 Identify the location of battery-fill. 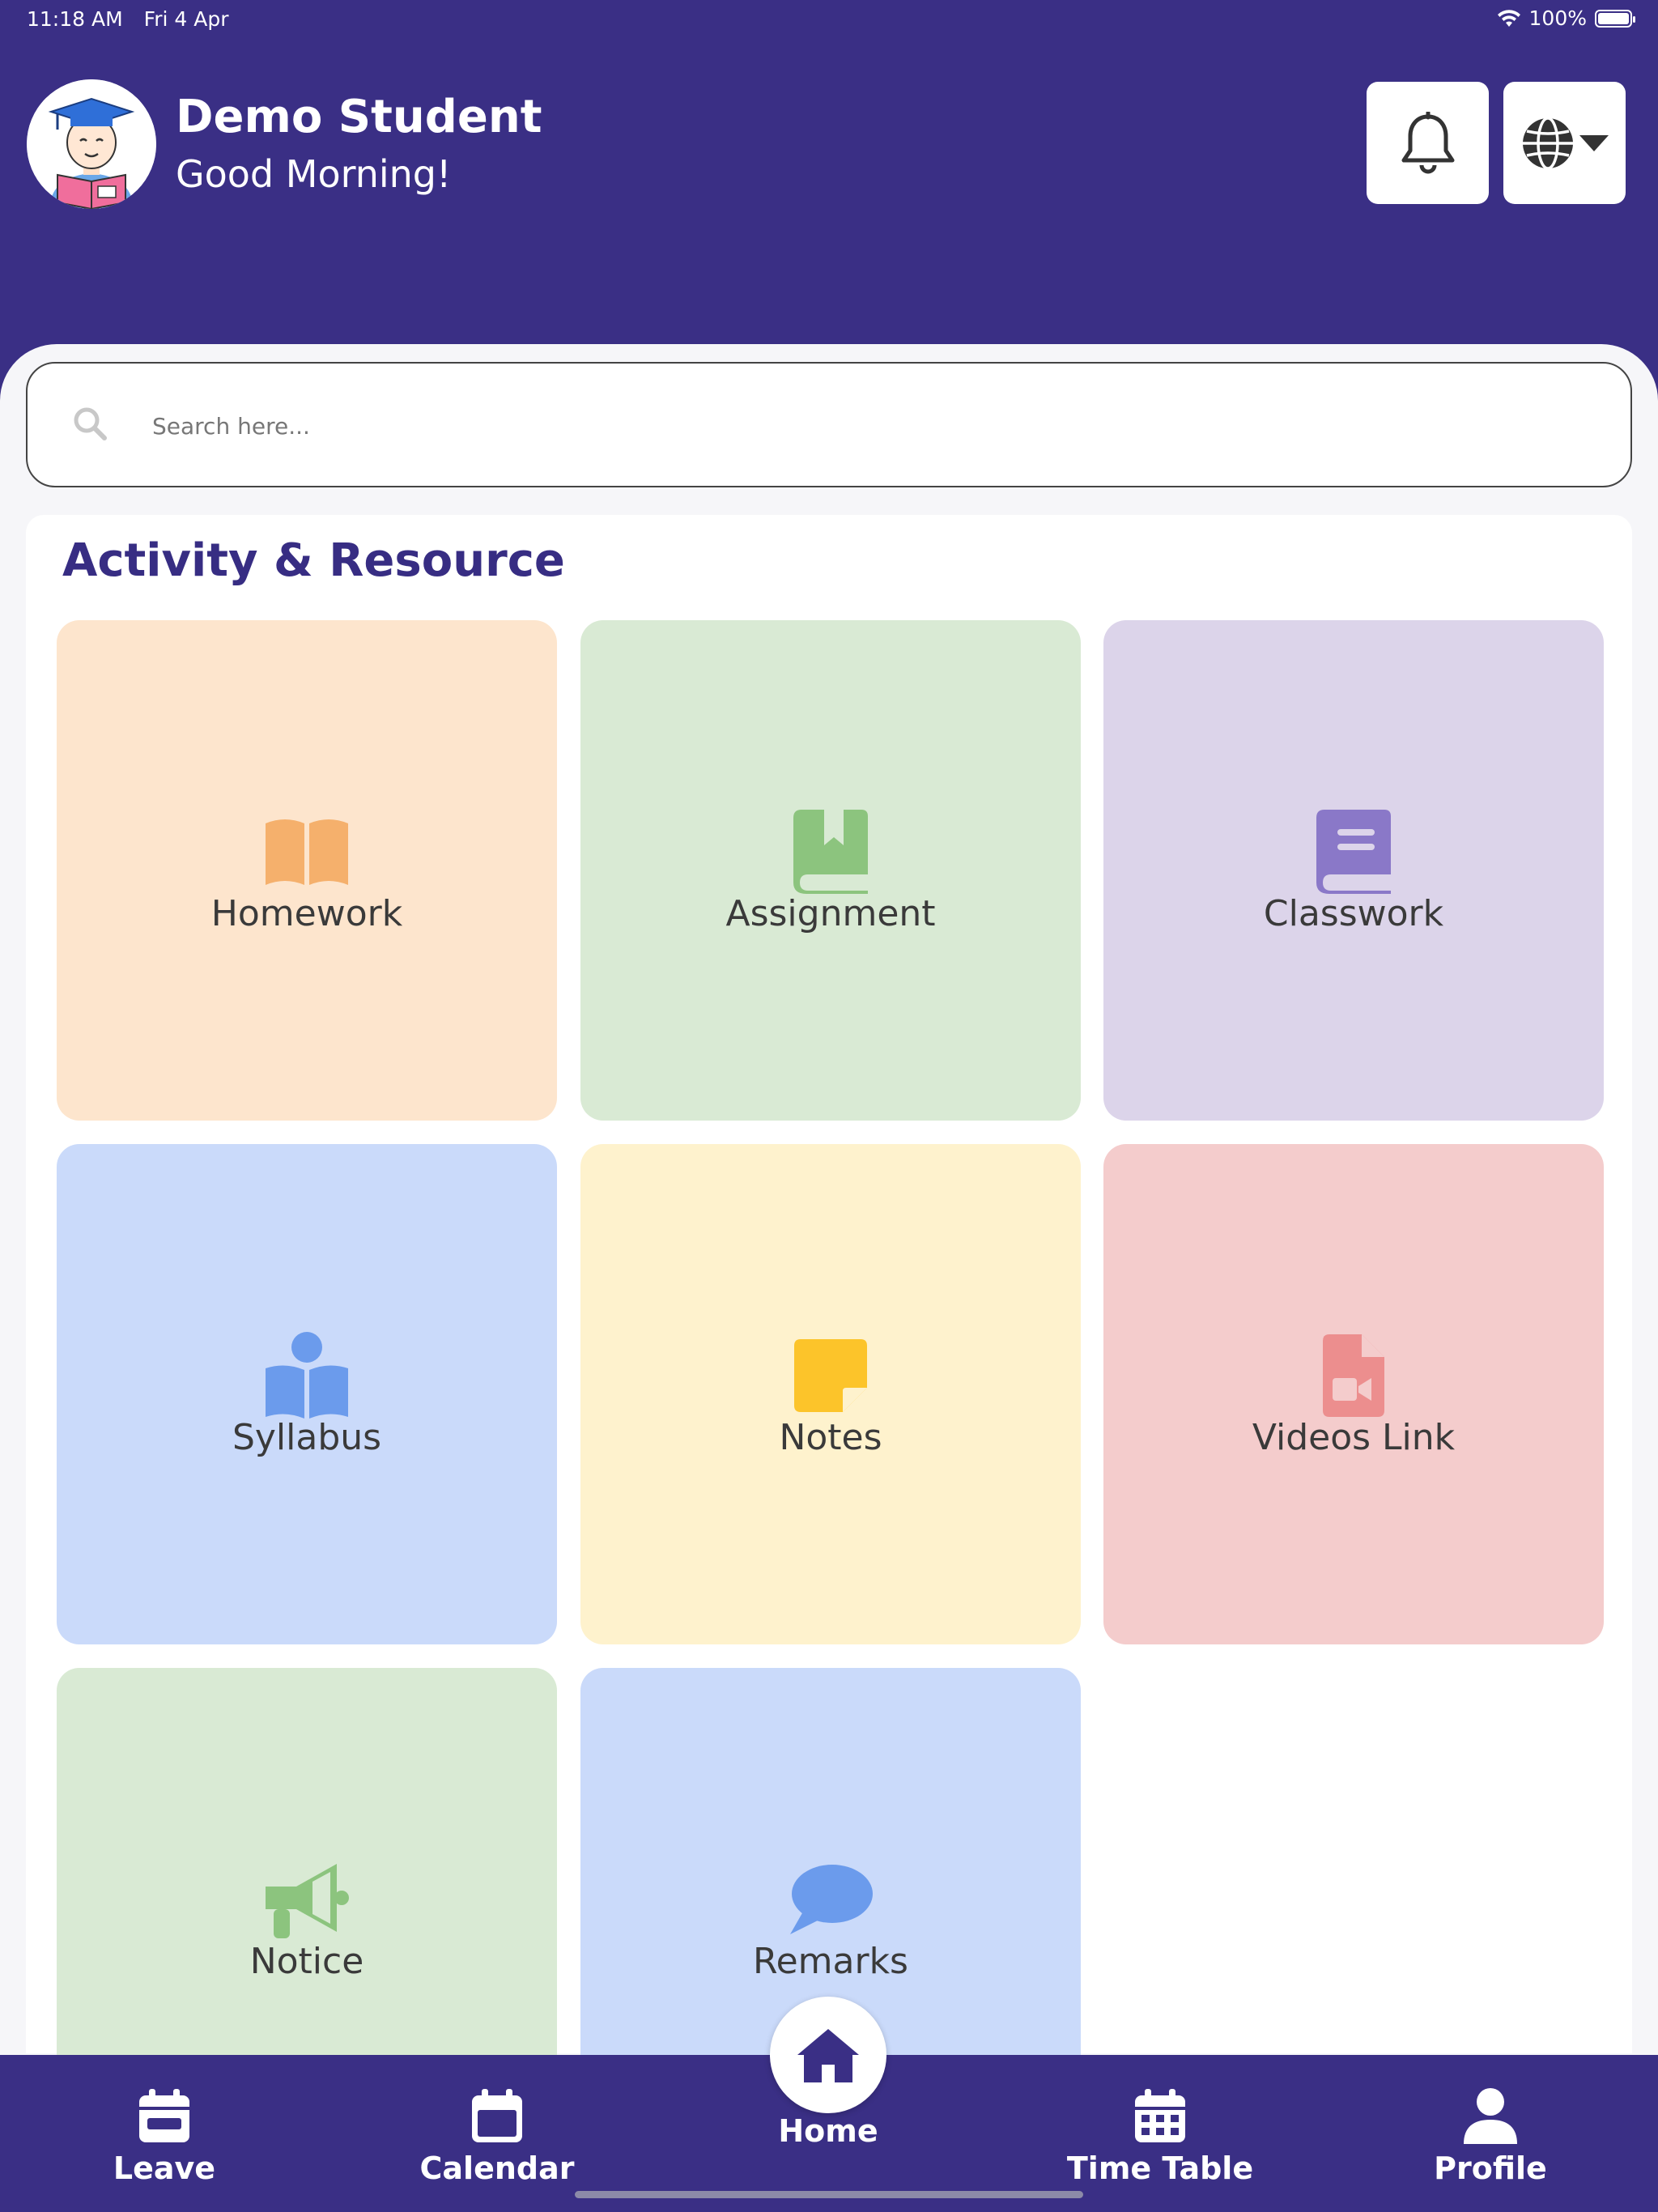
(1613, 18).